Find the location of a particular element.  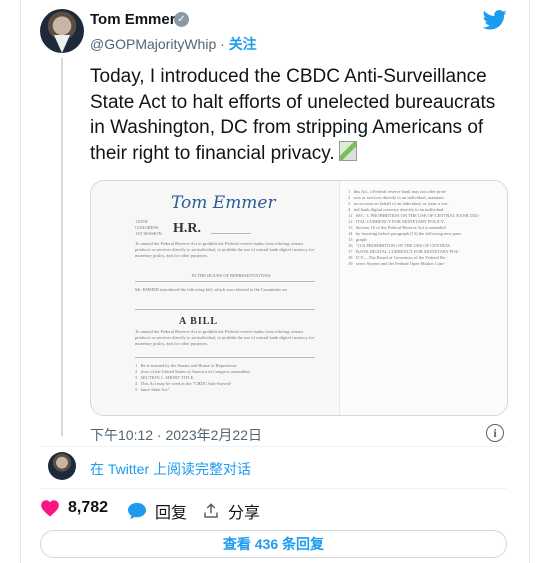

share-button: 分享 is located at coordinates (231, 511).